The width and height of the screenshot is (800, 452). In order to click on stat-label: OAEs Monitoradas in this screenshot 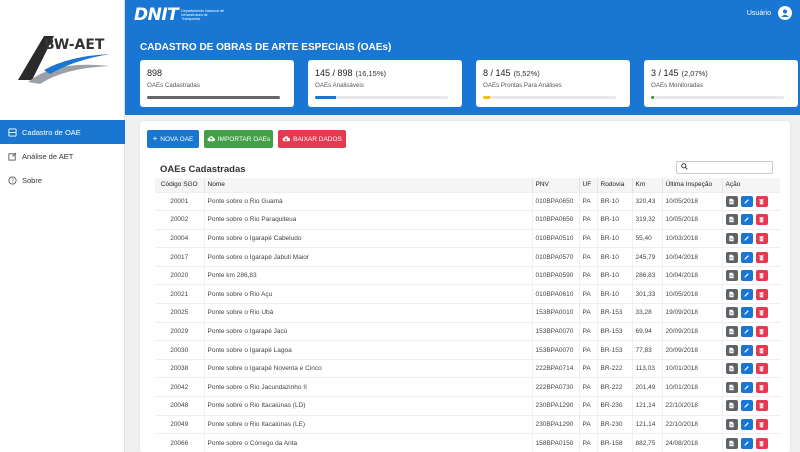, I will do `click(677, 85)`.